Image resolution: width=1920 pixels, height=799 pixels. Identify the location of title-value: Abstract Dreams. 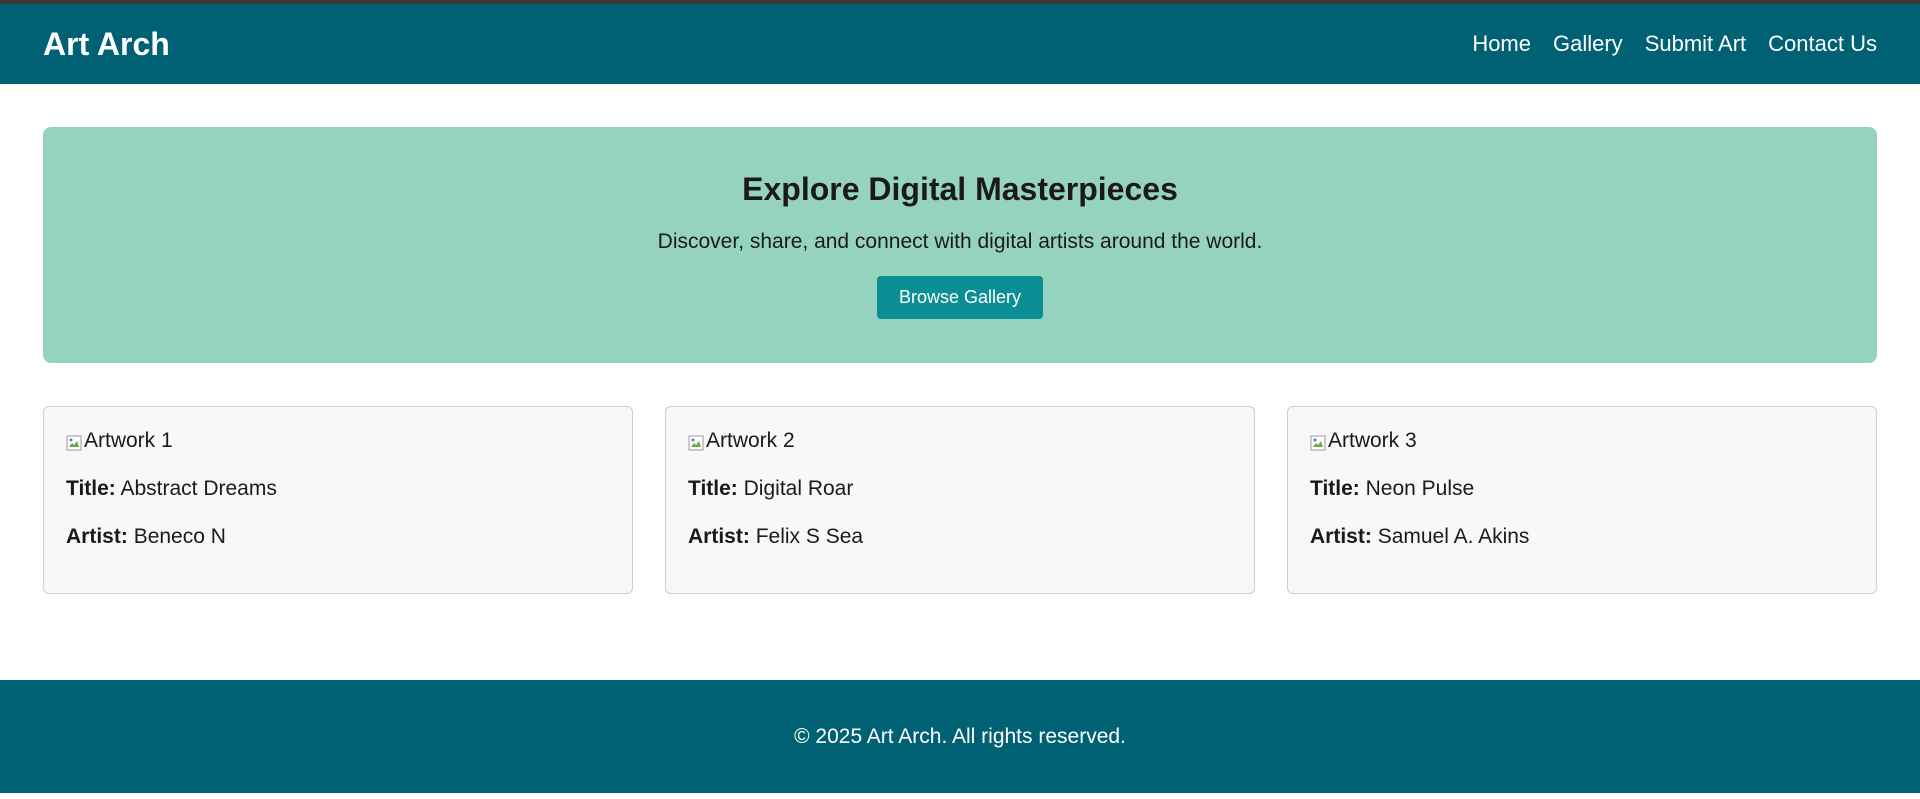
(198, 488).